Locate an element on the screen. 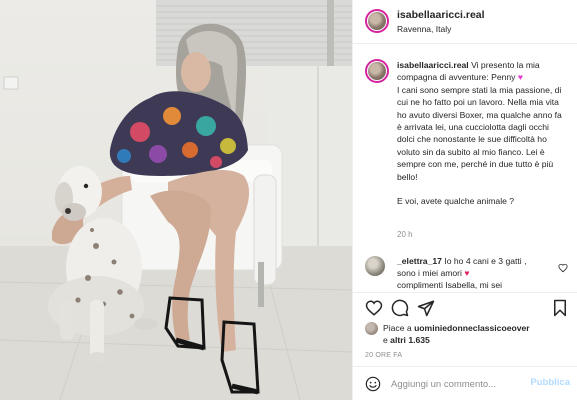 This screenshot has width=577, height=400. likes-others: altri 1.635 is located at coordinates (410, 340).